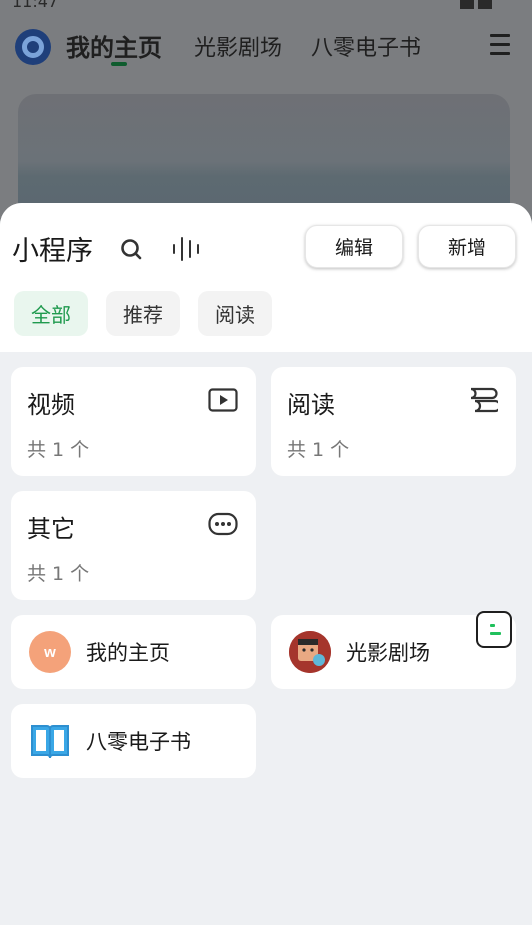 This screenshot has height=925, width=532. What do you see at coordinates (51, 405) in the screenshot?
I see `category-title: 视频` at bounding box center [51, 405].